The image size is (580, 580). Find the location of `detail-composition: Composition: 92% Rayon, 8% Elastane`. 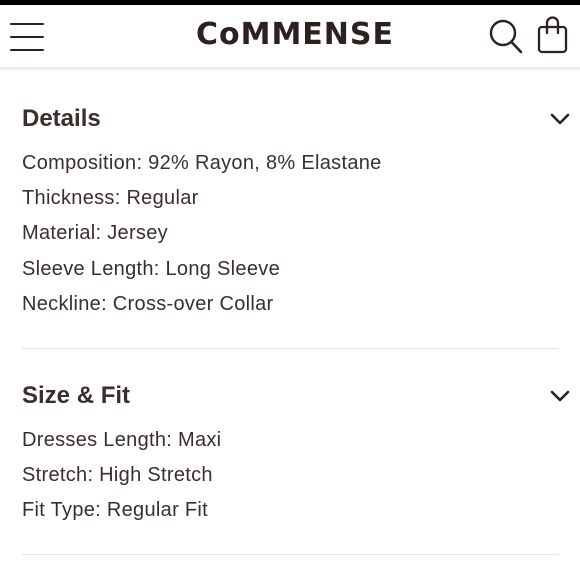

detail-composition: Composition: 92% Rayon, 8% Elastane is located at coordinates (202, 163).